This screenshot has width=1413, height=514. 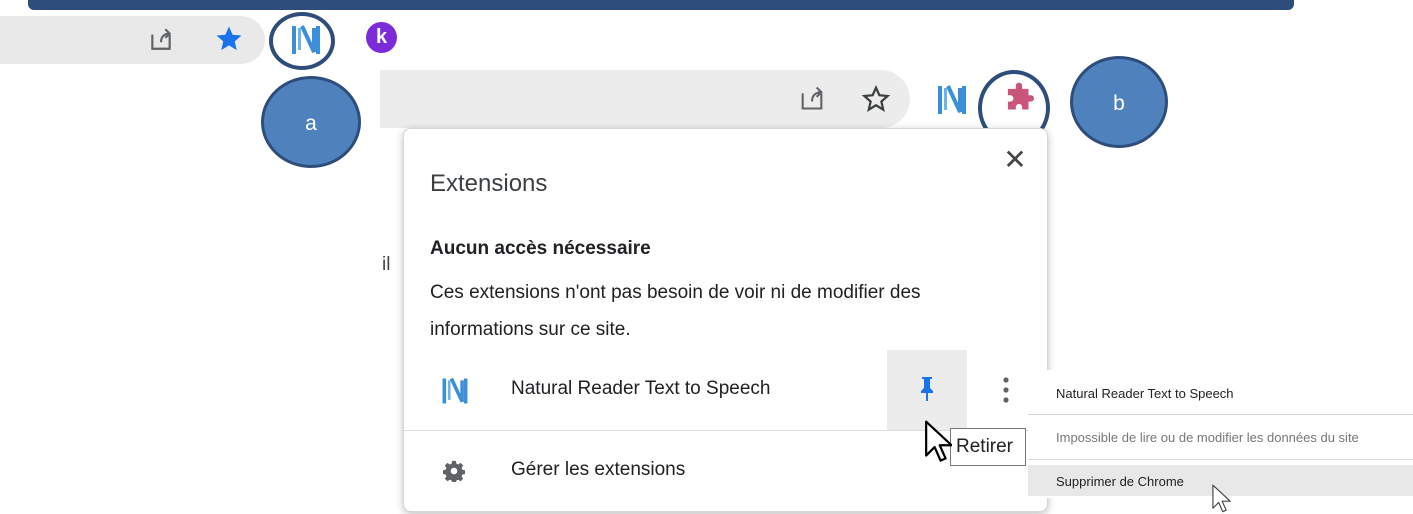 I want to click on popup-title: Extensions, so click(x=489, y=183).